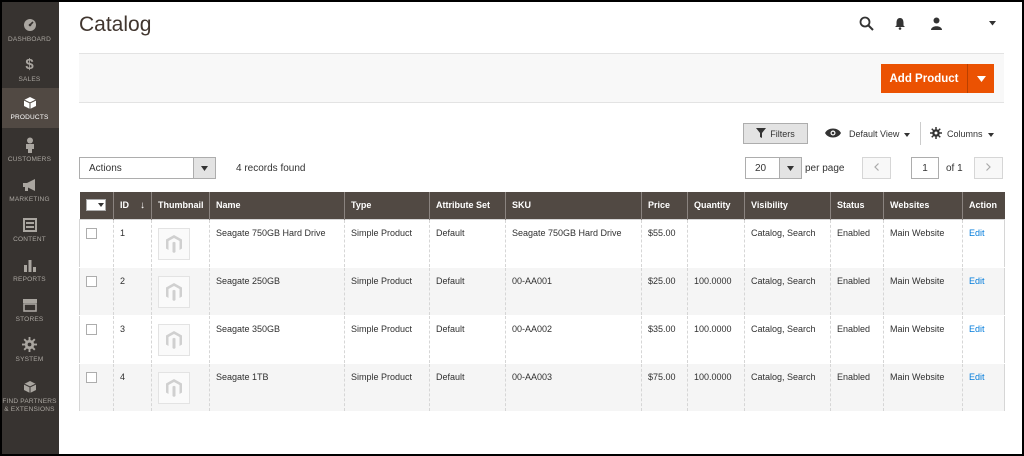  What do you see at coordinates (277, 205) in the screenshot?
I see `column-header-name: Name` at bounding box center [277, 205].